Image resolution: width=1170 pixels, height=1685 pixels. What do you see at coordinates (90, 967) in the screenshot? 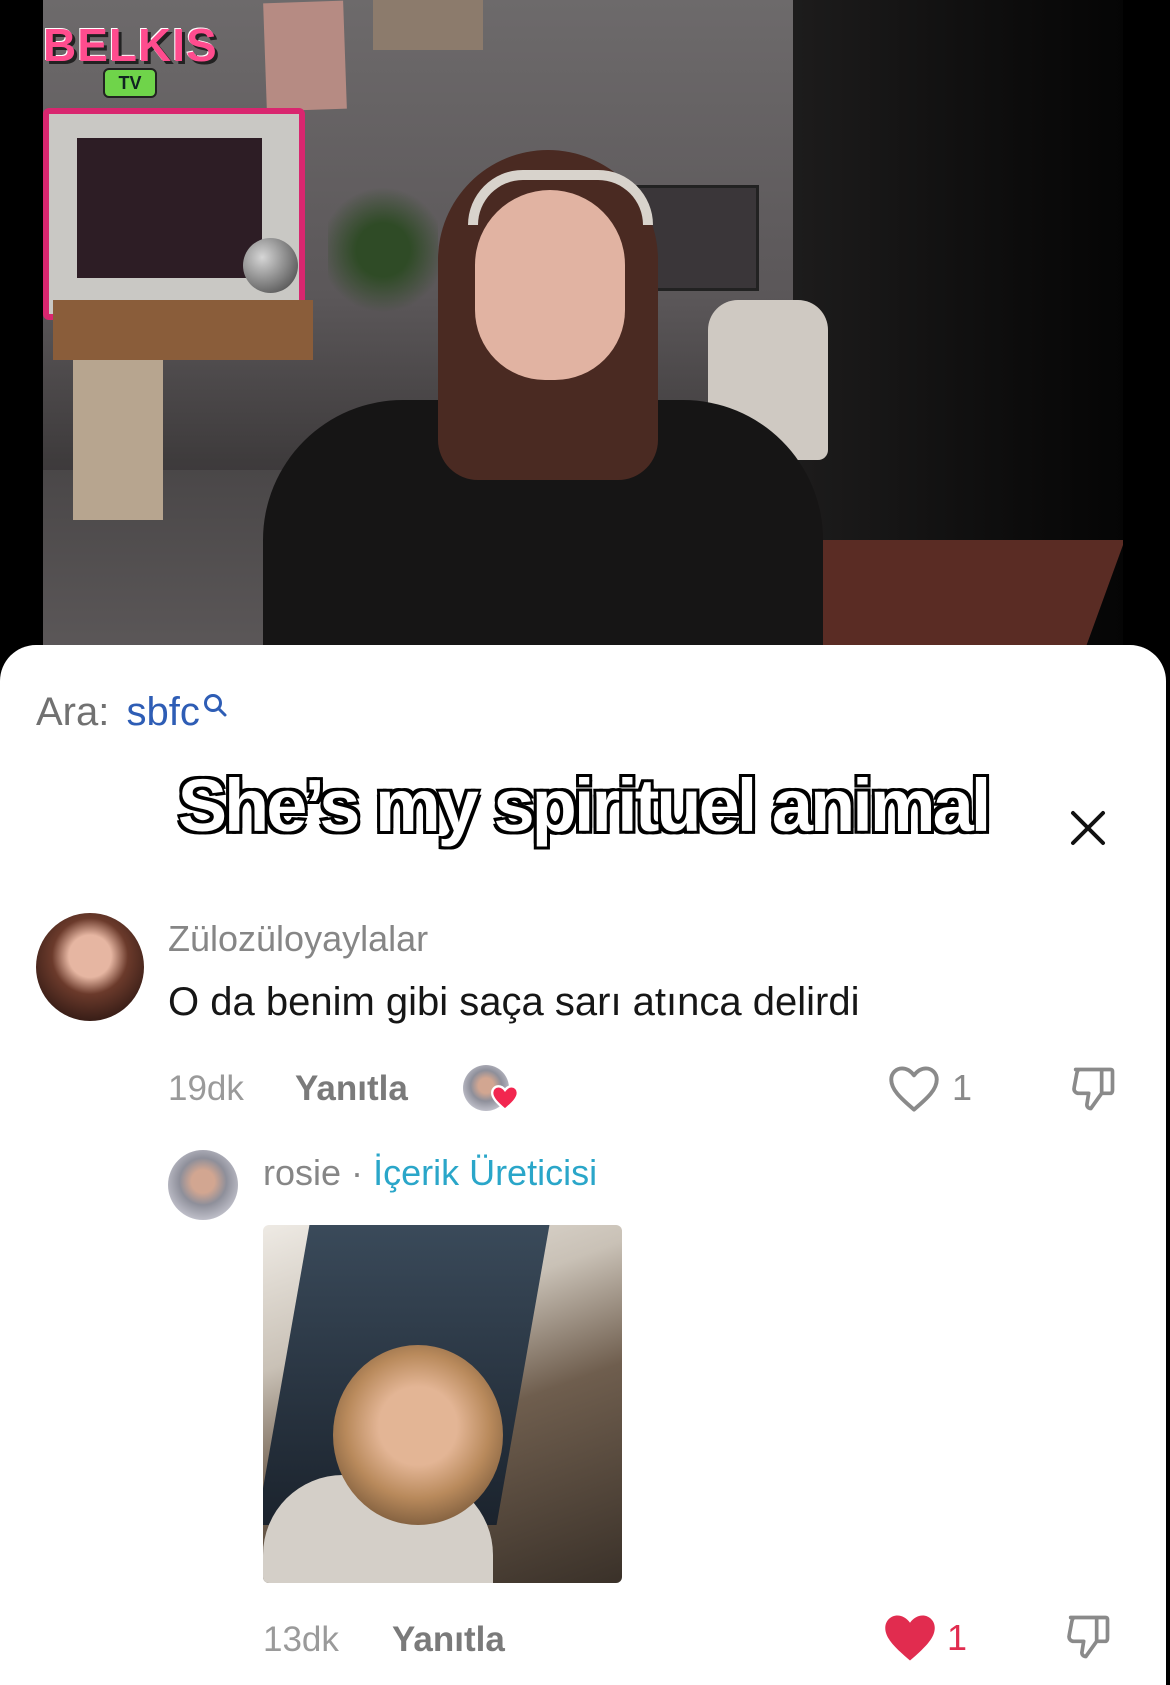
I see `commenter-avatar` at bounding box center [90, 967].